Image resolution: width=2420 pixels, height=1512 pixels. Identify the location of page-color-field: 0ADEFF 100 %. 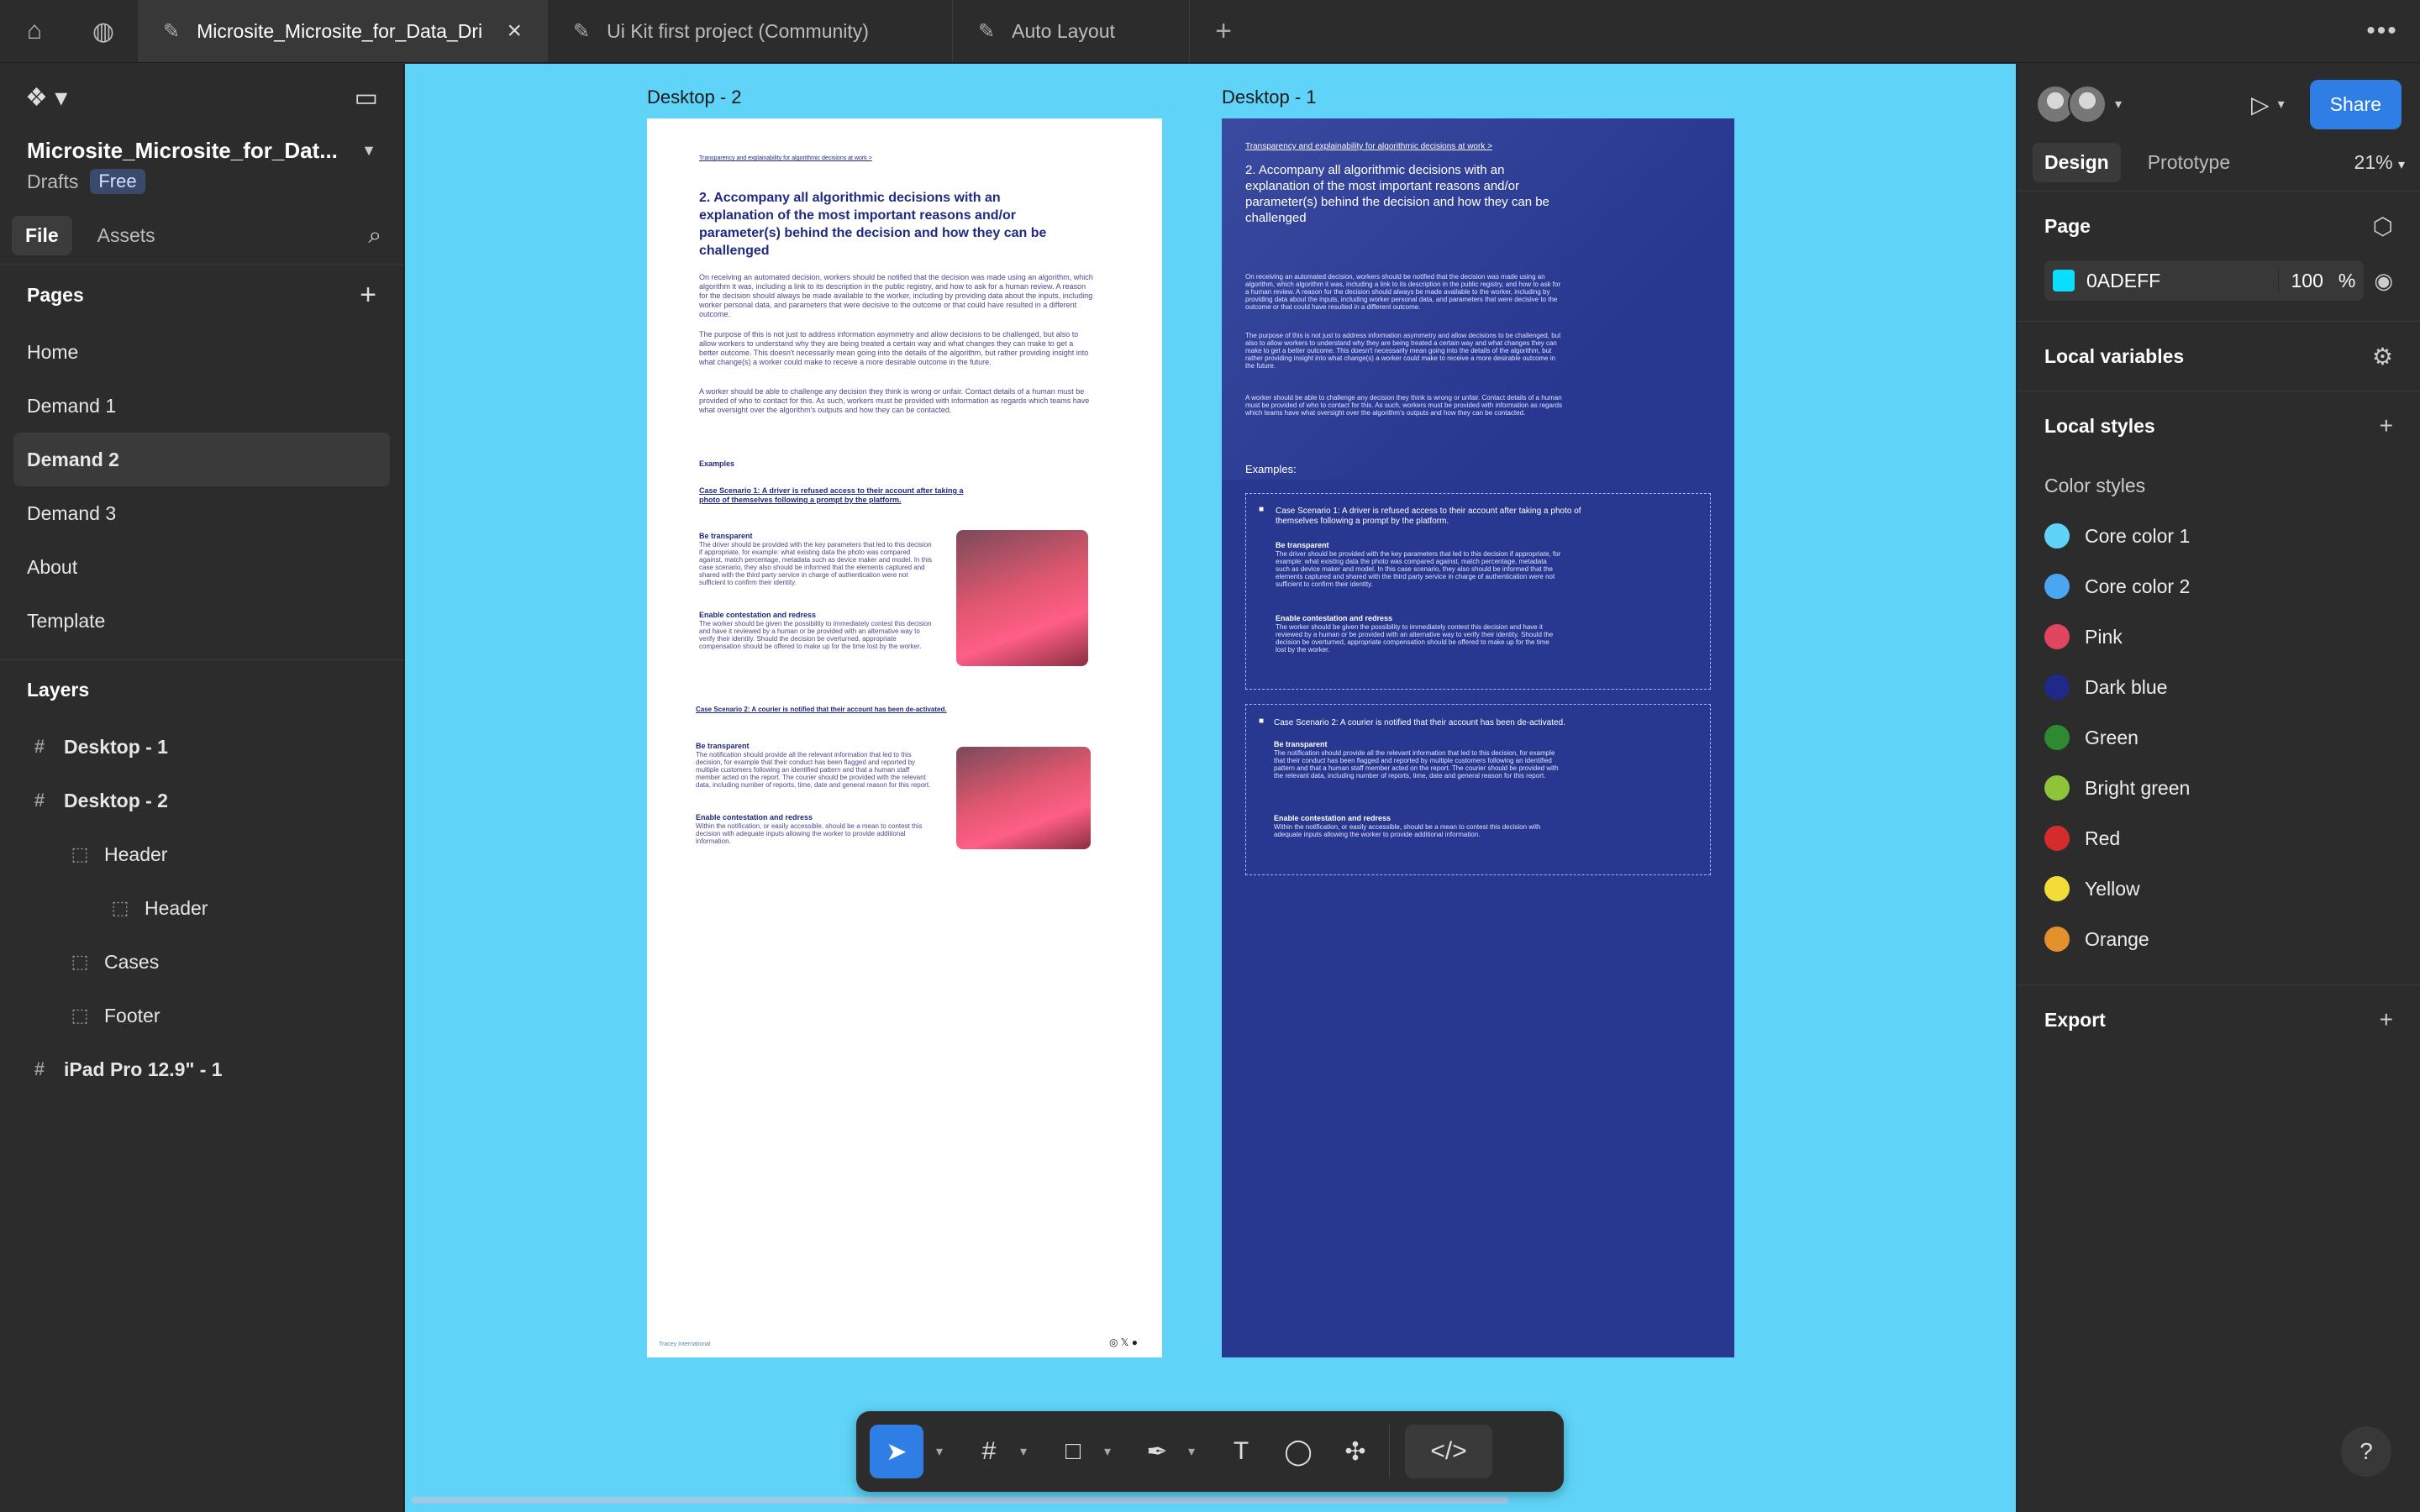
(2205, 280).